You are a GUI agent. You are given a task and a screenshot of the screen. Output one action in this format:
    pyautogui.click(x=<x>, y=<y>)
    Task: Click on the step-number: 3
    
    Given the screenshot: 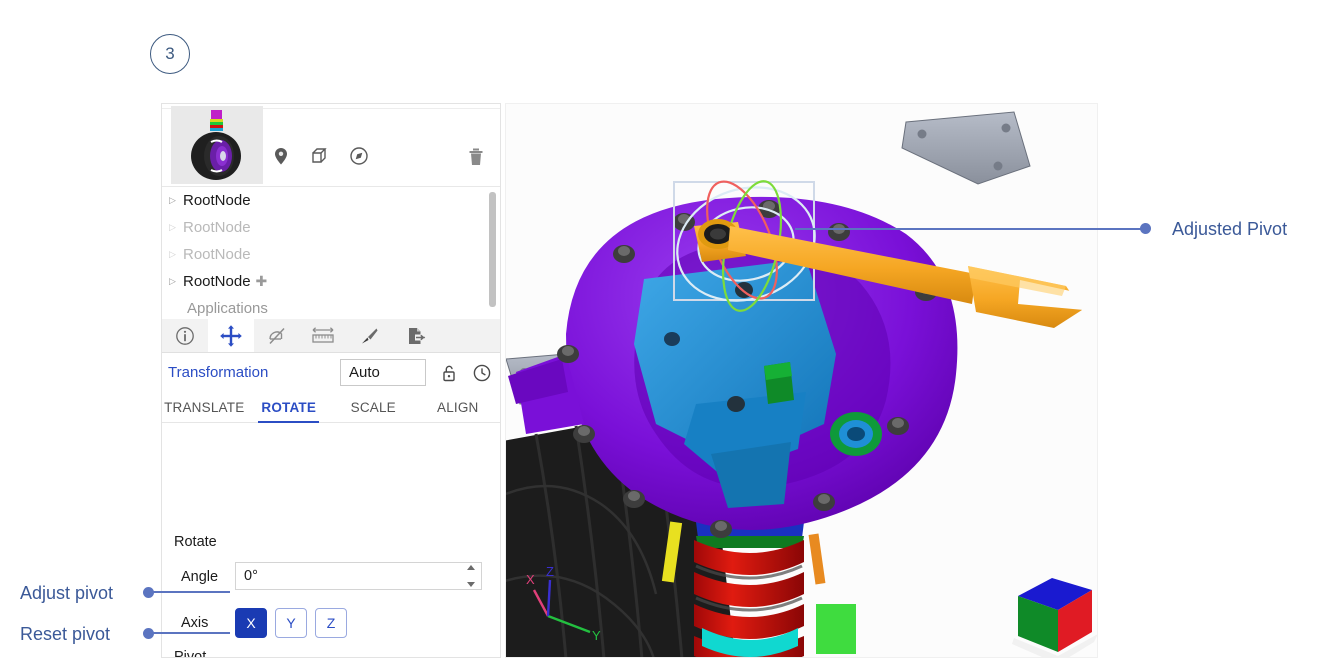 What is the action you would take?
    pyautogui.click(x=170, y=53)
    